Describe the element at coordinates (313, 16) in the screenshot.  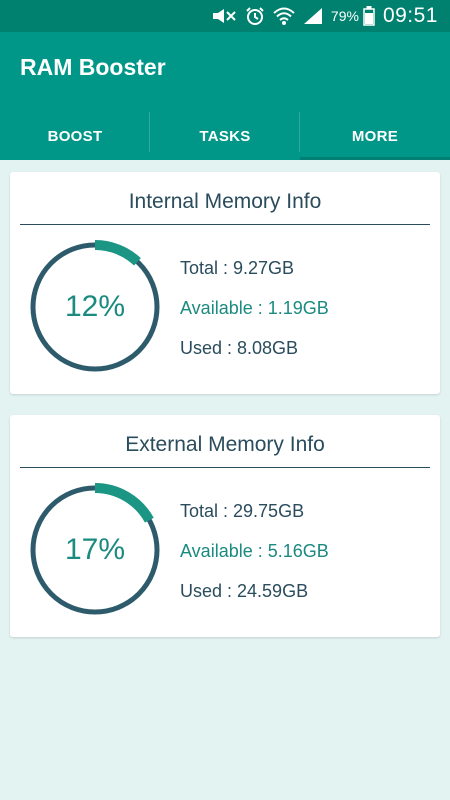
I see `signal-icon` at that location.